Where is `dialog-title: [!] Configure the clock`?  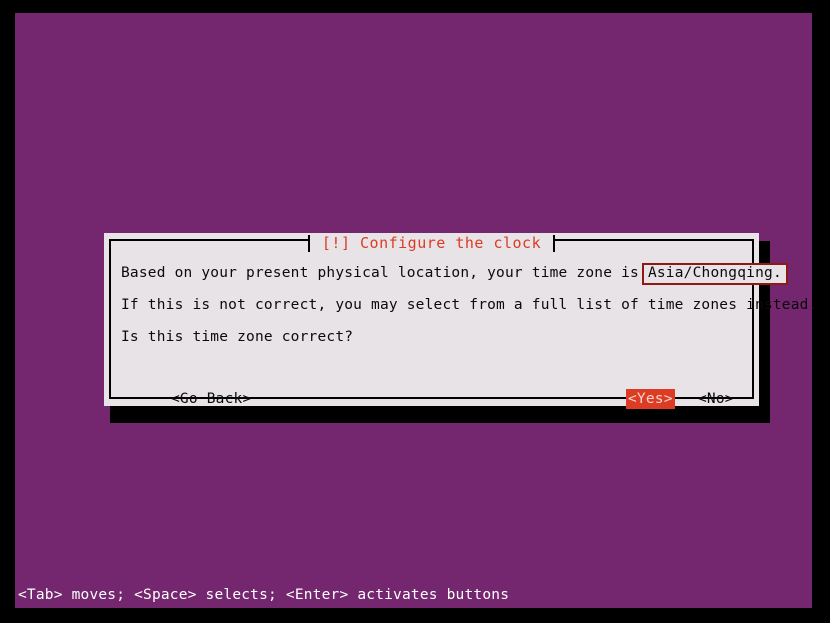
dialog-title: [!] Configure the clock is located at coordinates (431, 243).